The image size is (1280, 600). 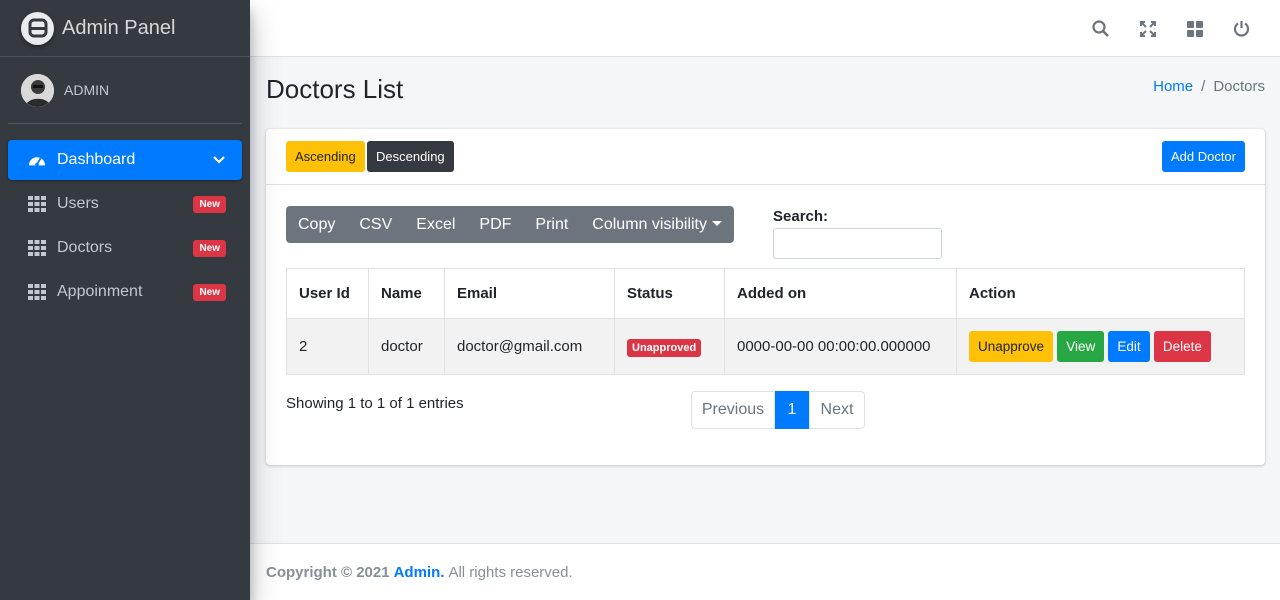 I want to click on cell-email: doctor@gmail.com, so click(x=529, y=346).